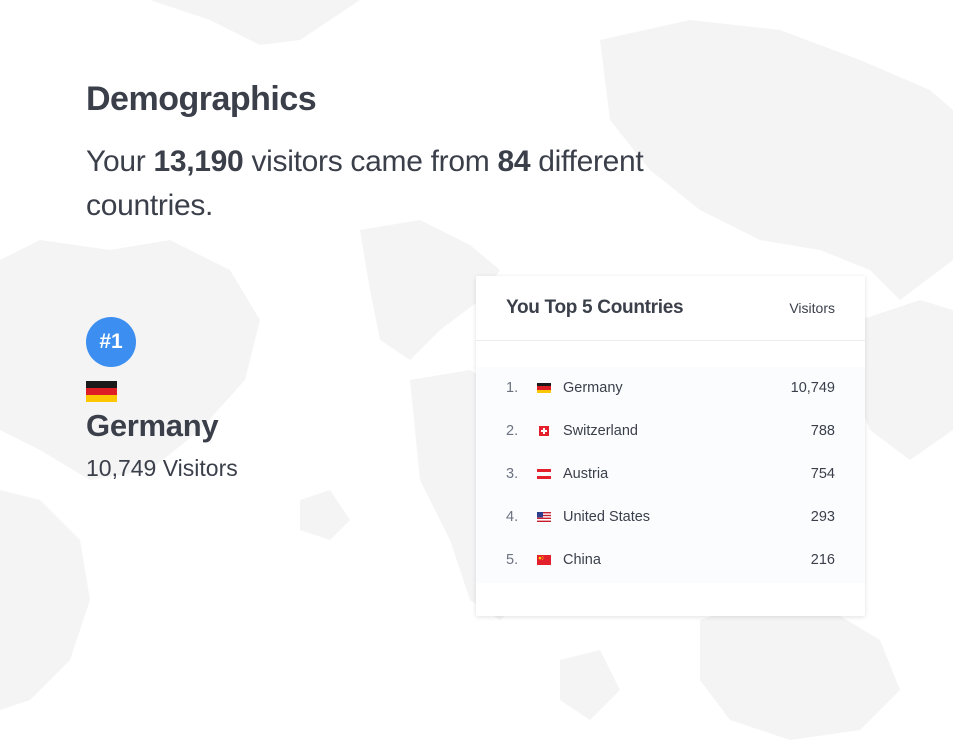 The width and height of the screenshot is (953, 750). I want to click on row-rank: 1., so click(512, 388).